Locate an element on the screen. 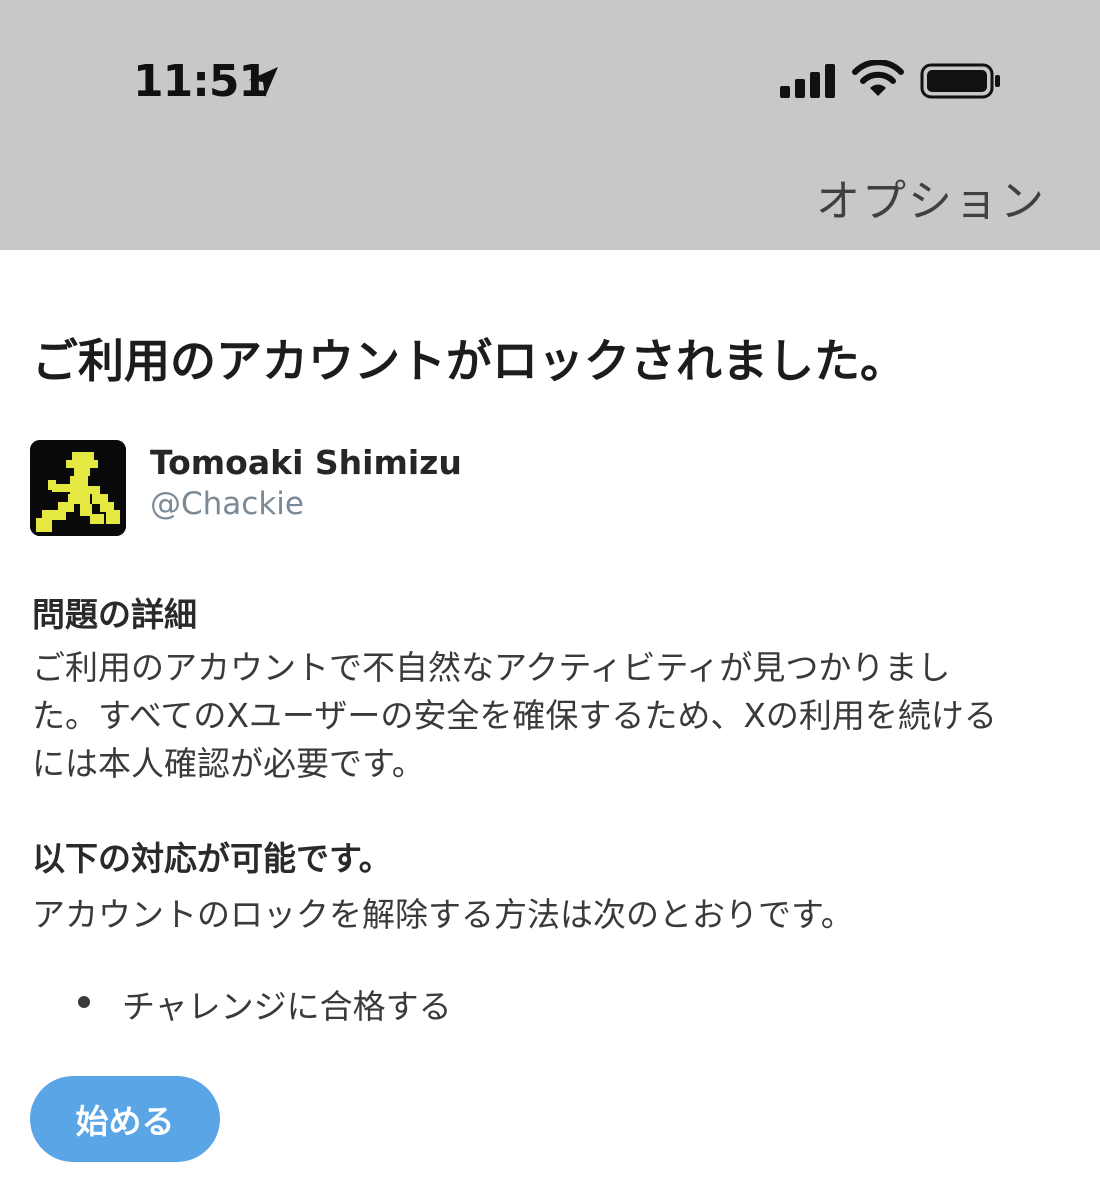  cellular-signal-icon is located at coordinates (807, 81).